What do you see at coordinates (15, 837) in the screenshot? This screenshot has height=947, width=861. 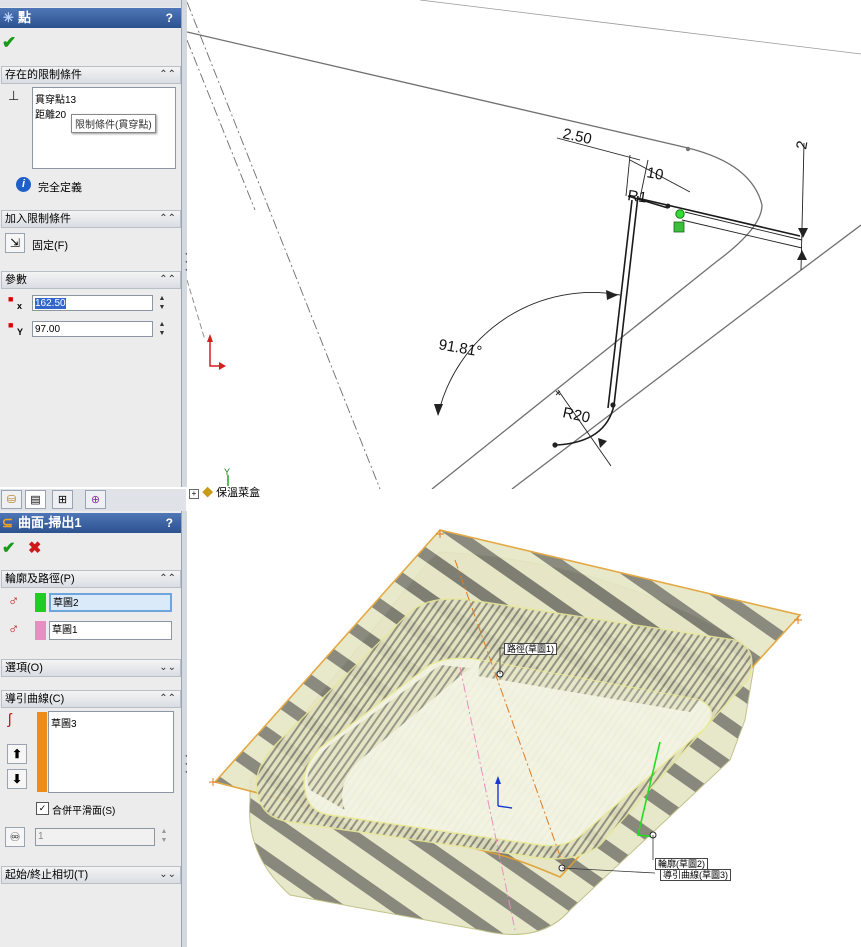 I see `show-sections-icon: ♾` at bounding box center [15, 837].